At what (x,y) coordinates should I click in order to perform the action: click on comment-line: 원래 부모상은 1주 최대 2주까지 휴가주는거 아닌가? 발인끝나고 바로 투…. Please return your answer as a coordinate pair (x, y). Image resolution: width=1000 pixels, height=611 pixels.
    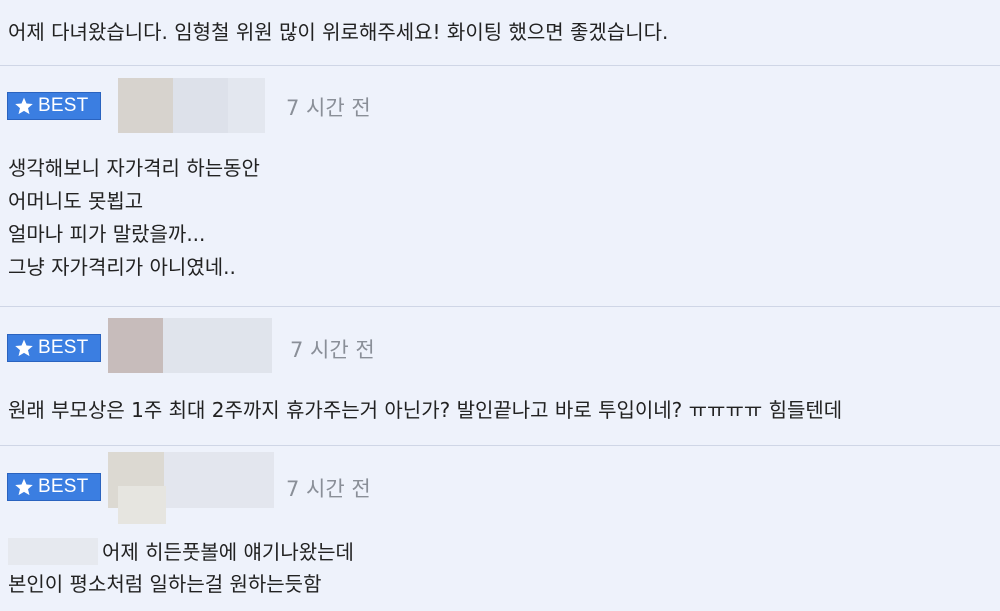
    Looking at the image, I should click on (425, 410).